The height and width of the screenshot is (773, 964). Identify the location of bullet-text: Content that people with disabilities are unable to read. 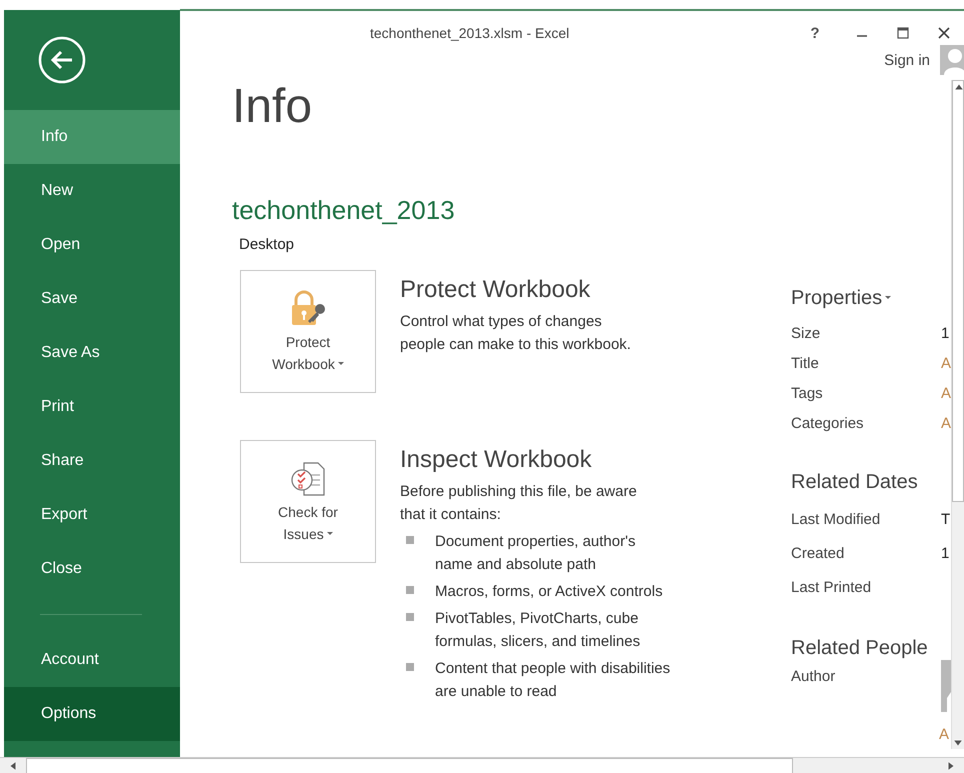
(553, 680).